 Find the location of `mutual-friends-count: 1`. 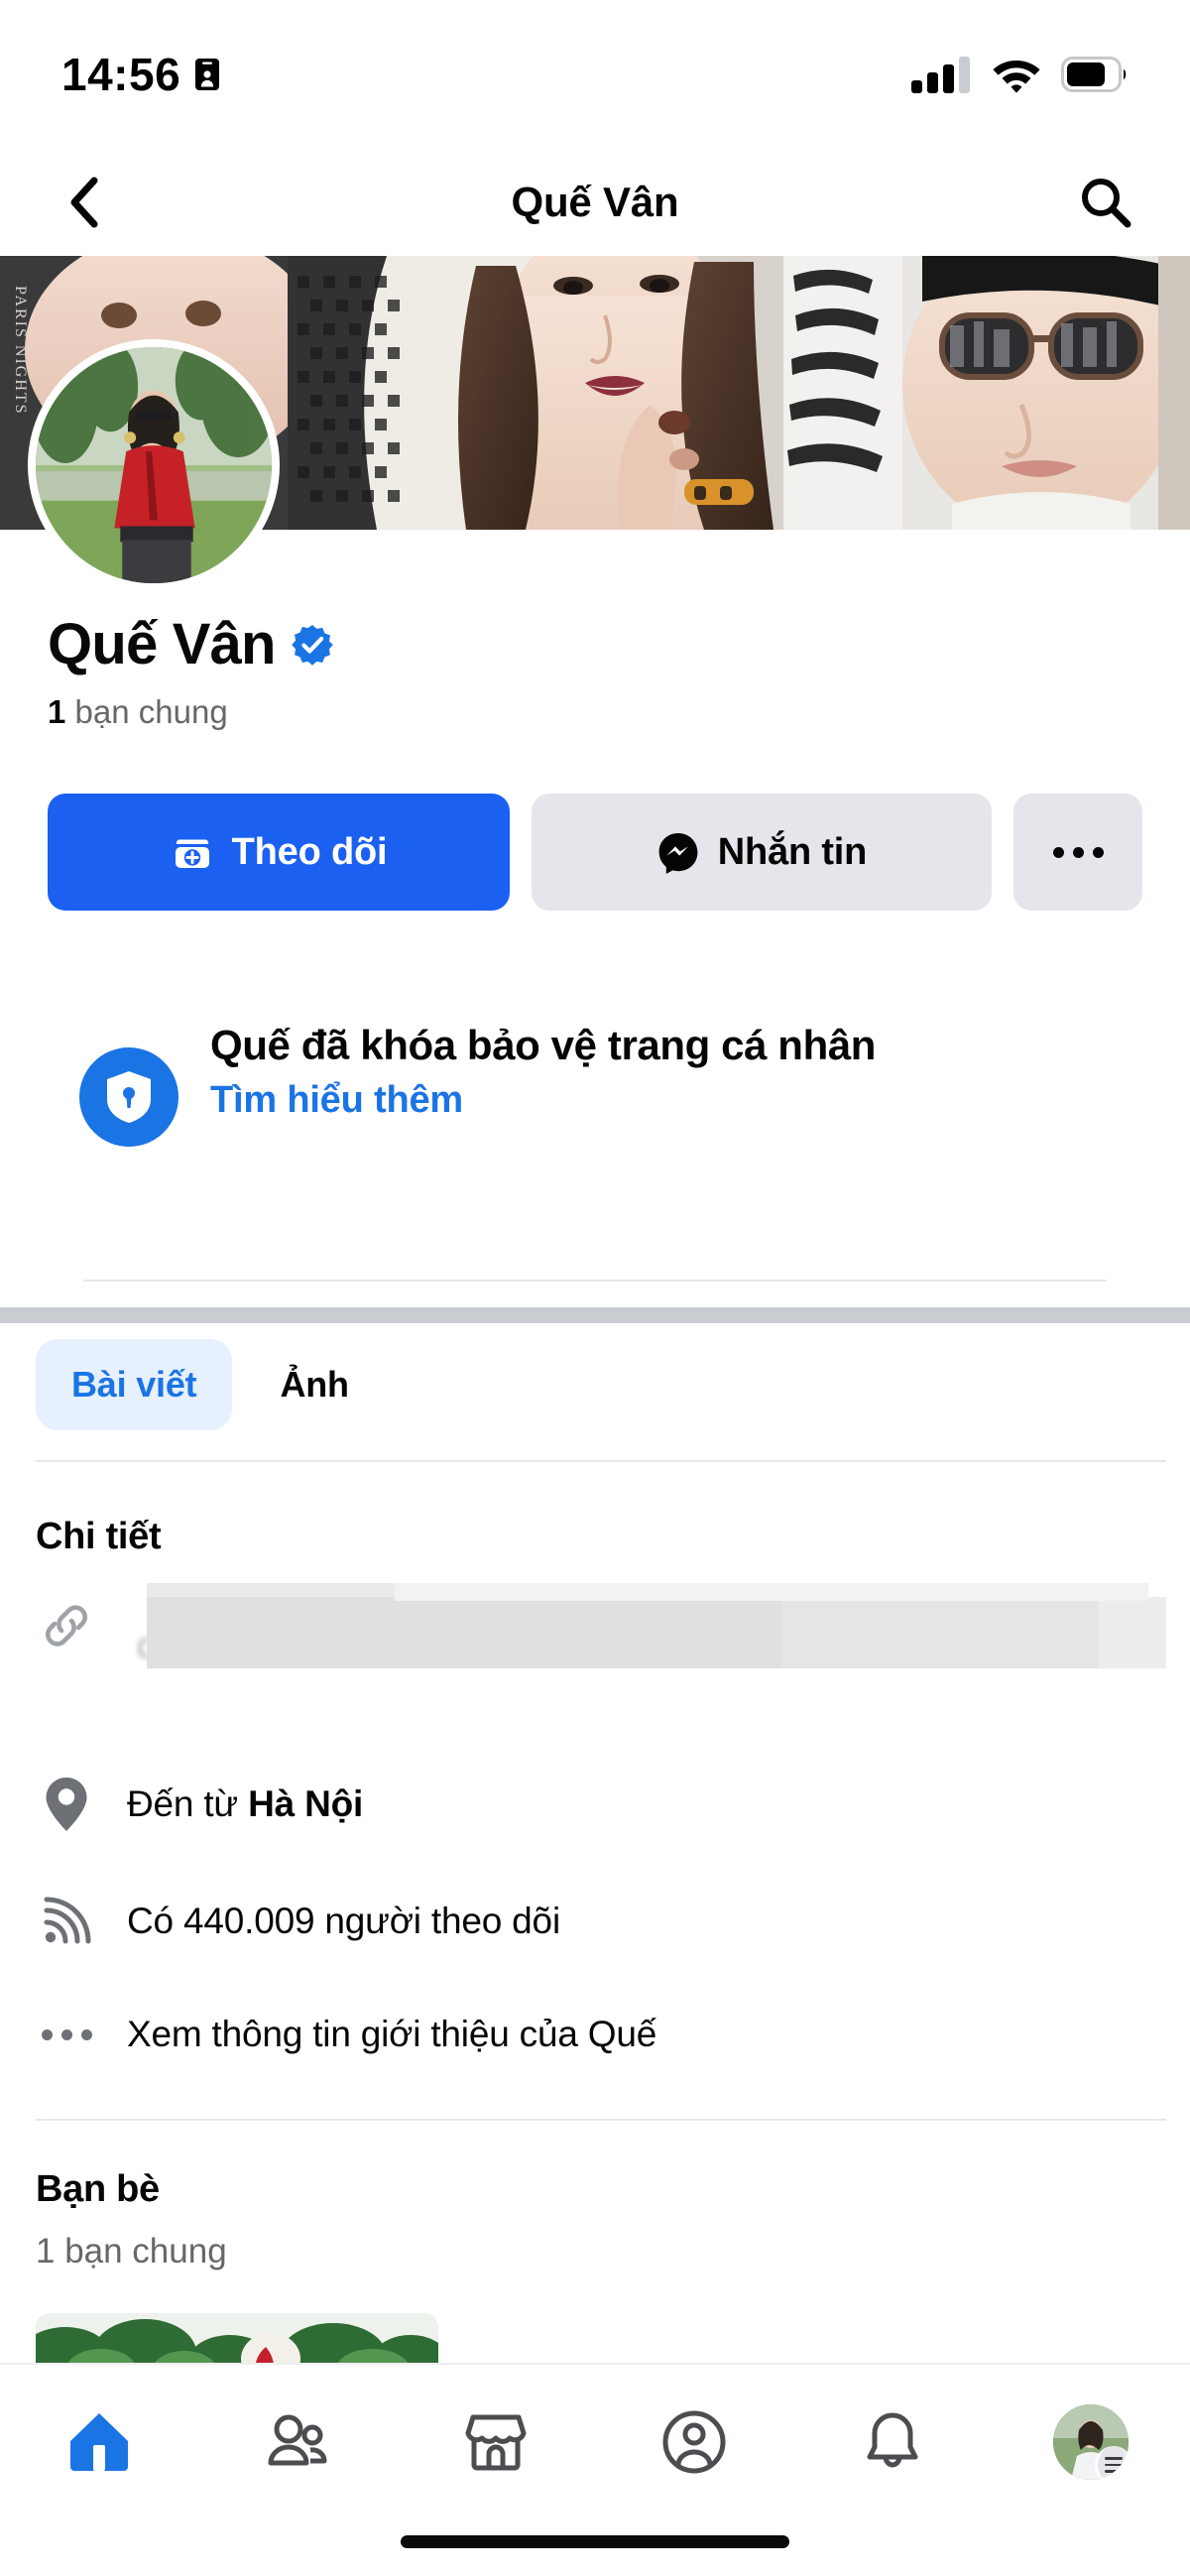

mutual-friends-count: 1 is located at coordinates (57, 711).